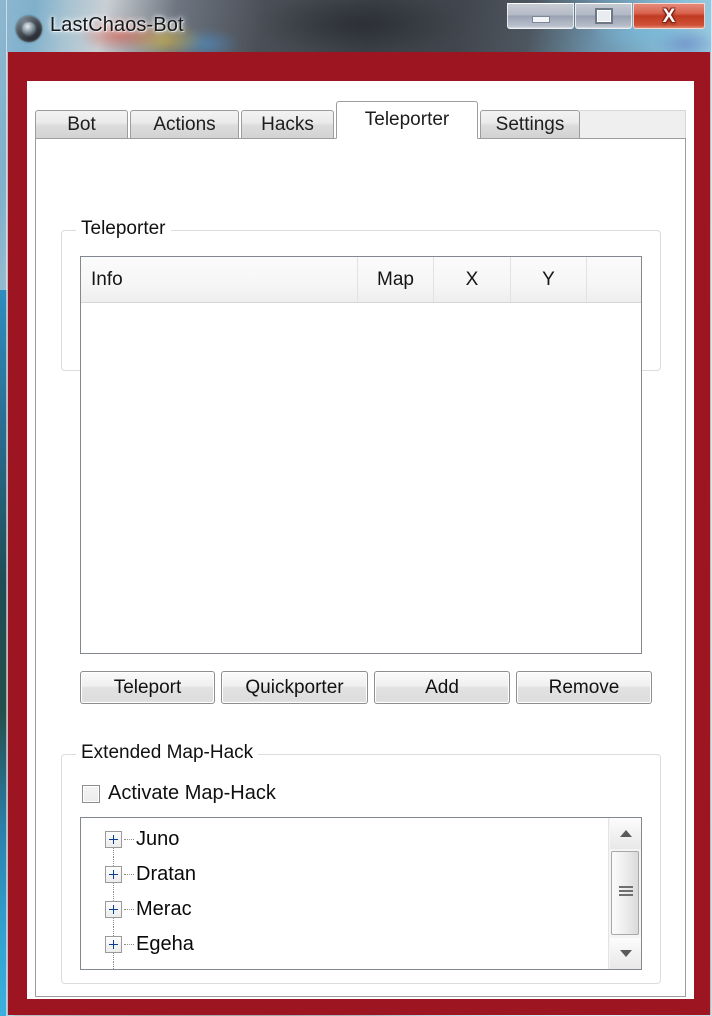 This screenshot has height=1016, width=712. I want to click on scrollbar-thumb, so click(625, 893).